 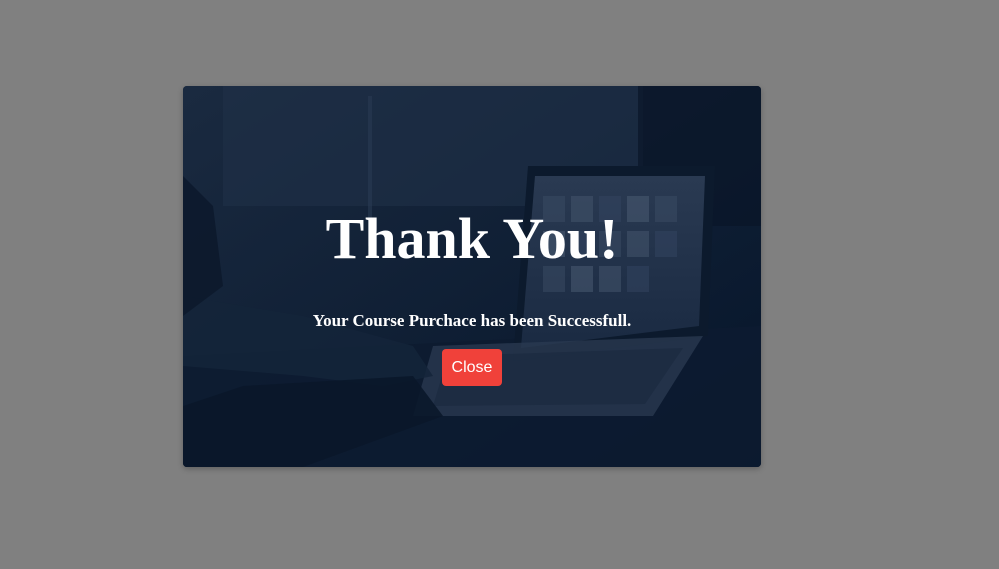 I want to click on modal-title: Thank You!, so click(x=472, y=238).